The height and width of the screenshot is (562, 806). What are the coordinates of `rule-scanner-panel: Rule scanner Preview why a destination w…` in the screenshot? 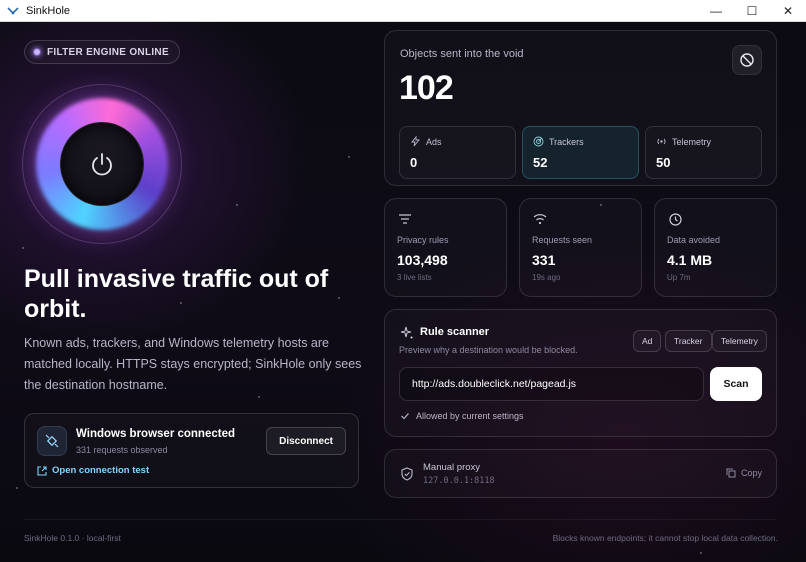 It's located at (580, 373).